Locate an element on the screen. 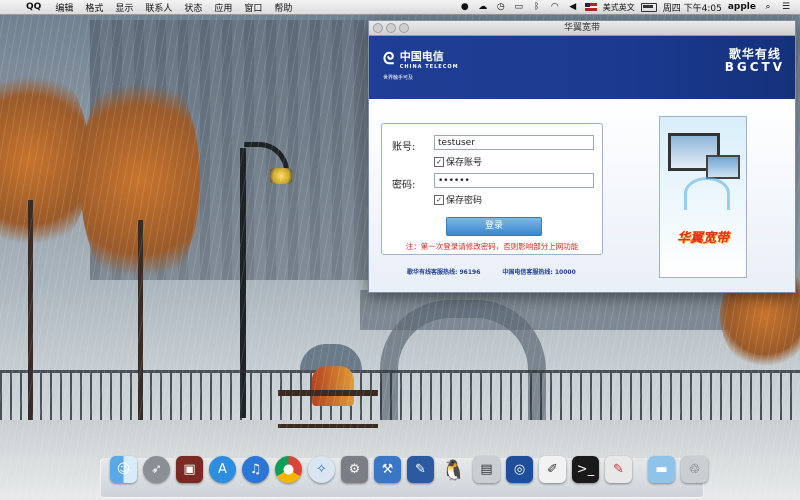 This screenshot has height=500, width=800. spotlight-icon: ⌕ is located at coordinates (768, 7).